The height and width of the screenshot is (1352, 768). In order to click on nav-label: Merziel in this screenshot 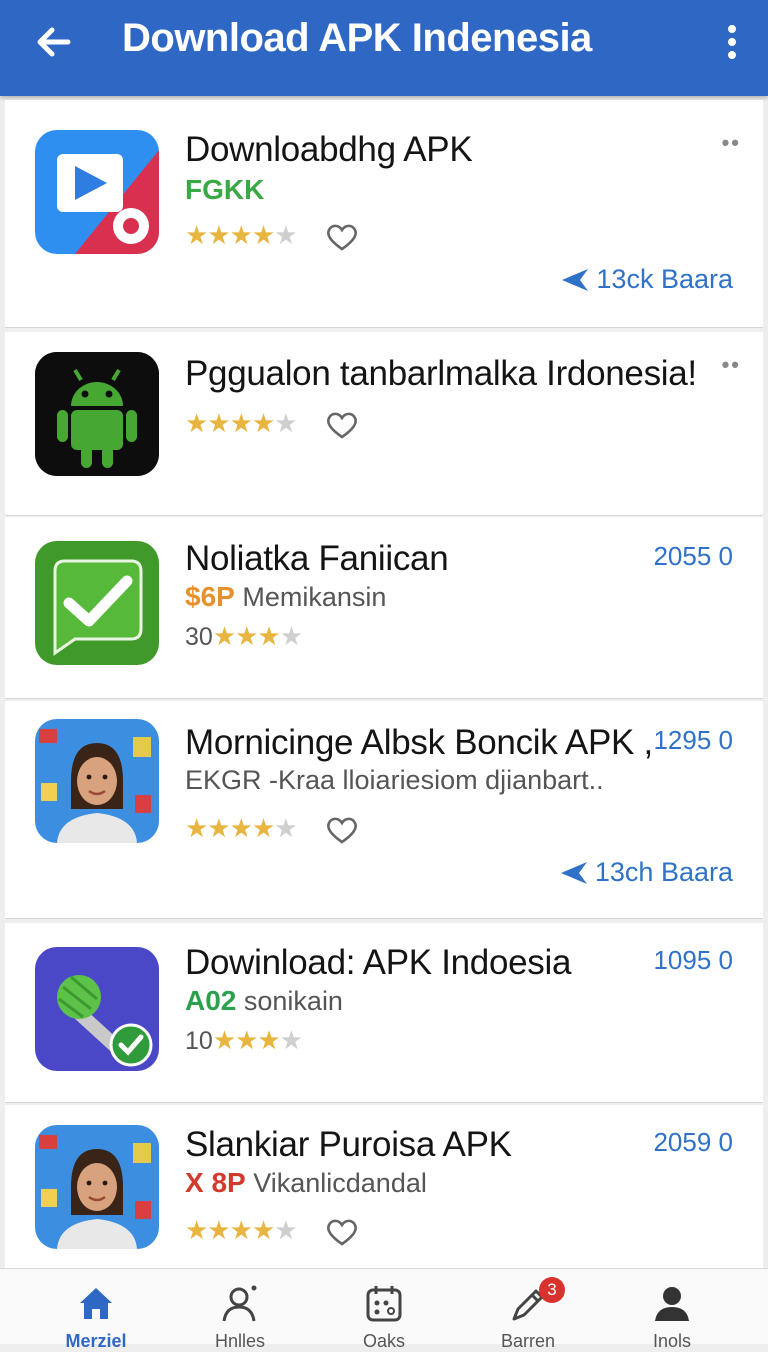, I will do `click(96, 1341)`.